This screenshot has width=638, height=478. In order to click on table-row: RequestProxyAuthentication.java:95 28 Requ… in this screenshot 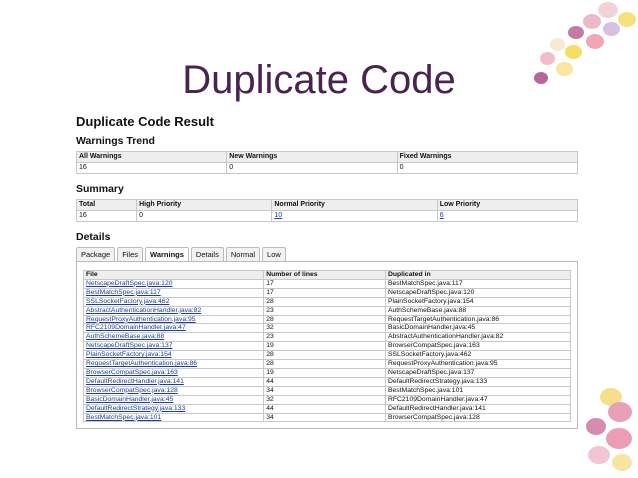, I will do `click(327, 319)`.